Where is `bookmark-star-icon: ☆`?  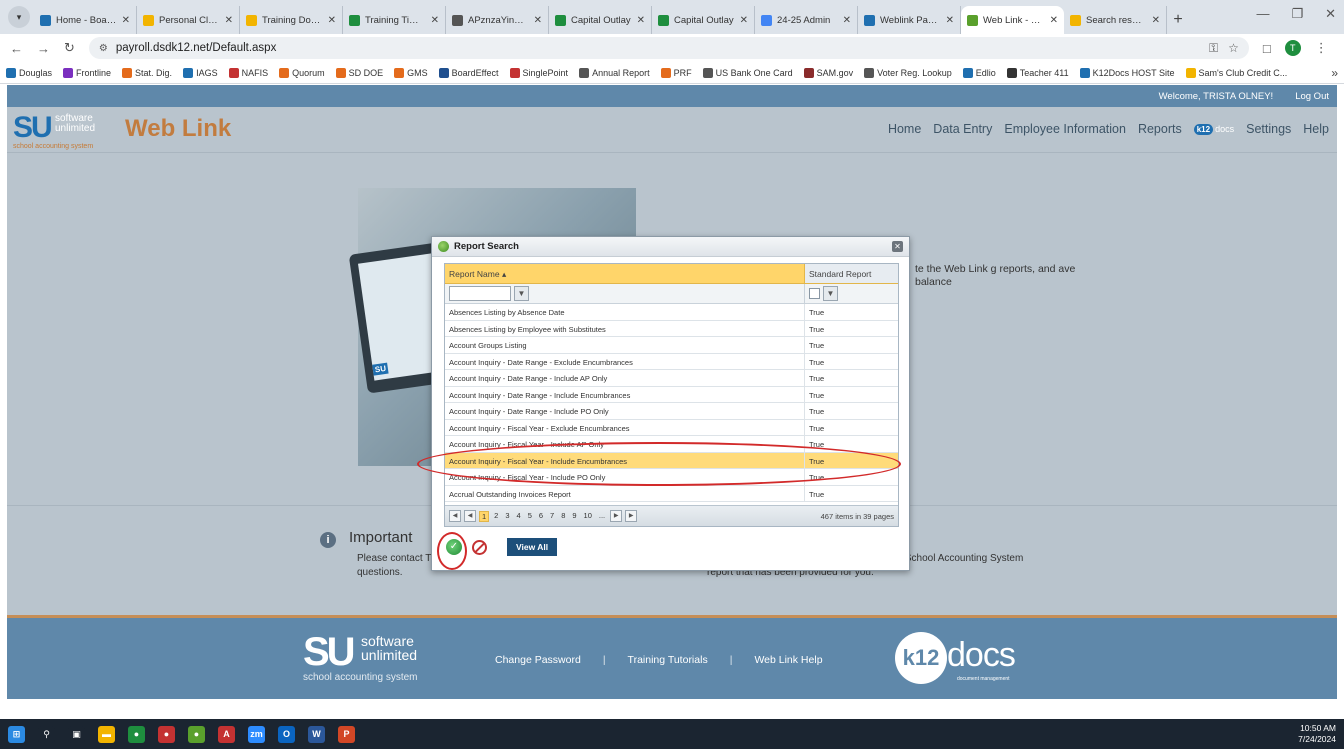 bookmark-star-icon: ☆ is located at coordinates (1233, 48).